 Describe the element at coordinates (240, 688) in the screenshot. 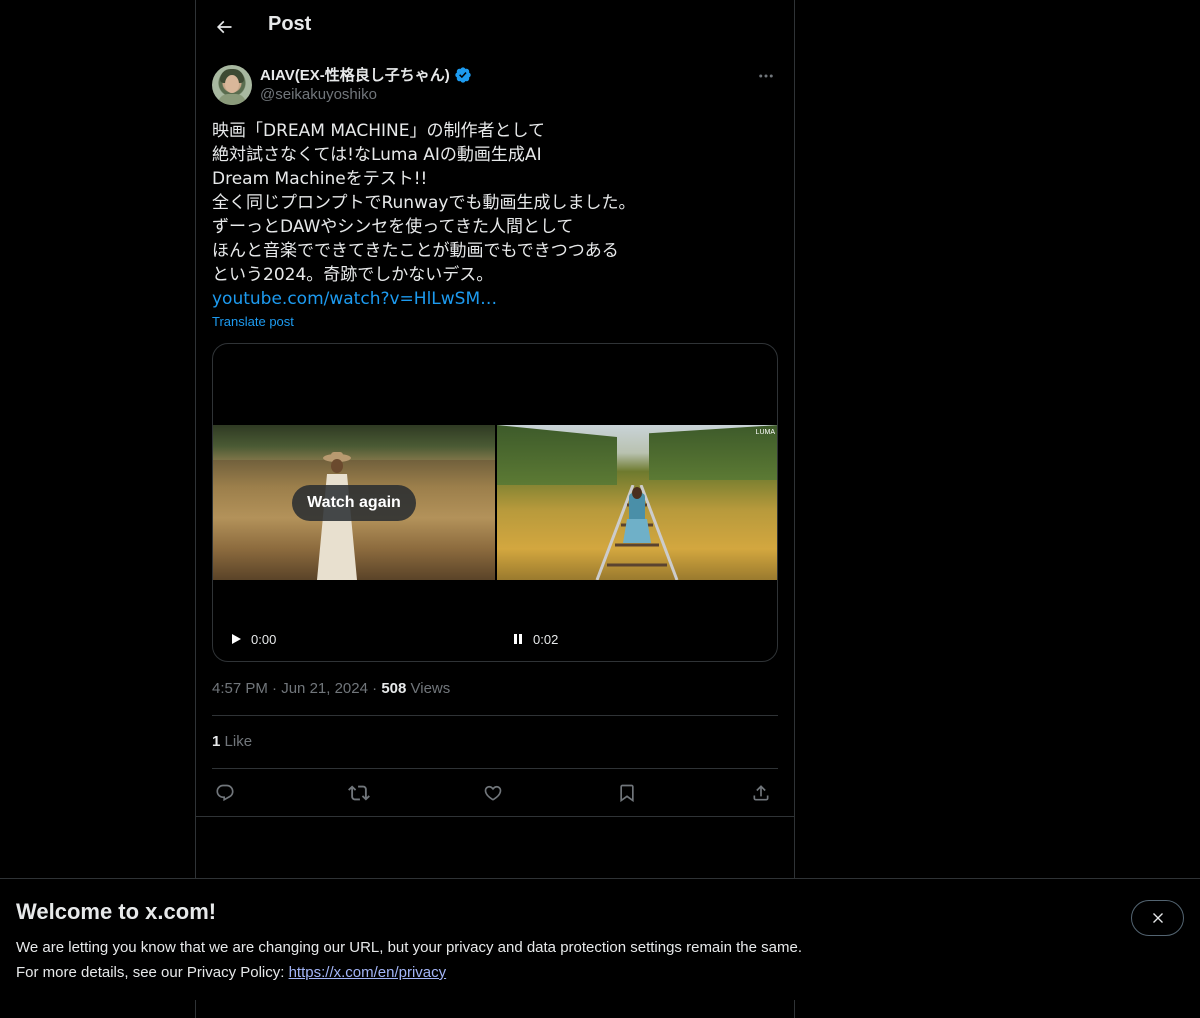

I see `post-time: 4:57 PM` at that location.